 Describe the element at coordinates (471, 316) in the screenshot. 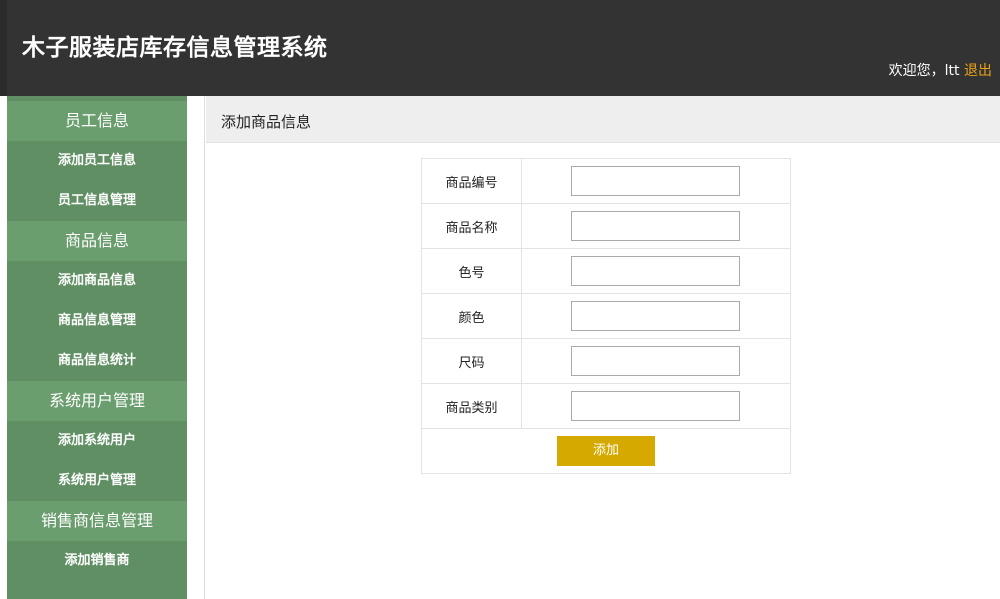

I see `color-label: 颜色` at that location.